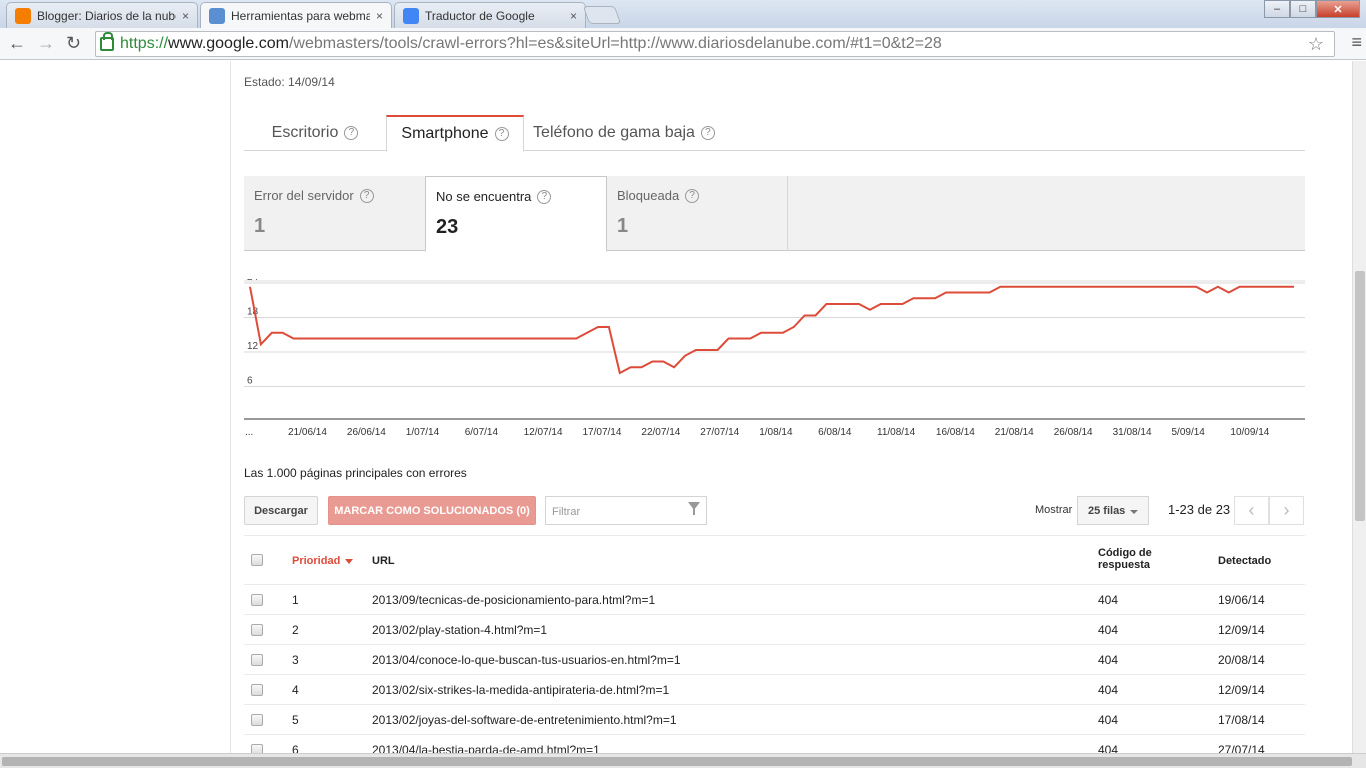 The width and height of the screenshot is (1366, 768). What do you see at coordinates (1241, 600) in the screenshot?
I see `row-detected: 19/06/14` at bounding box center [1241, 600].